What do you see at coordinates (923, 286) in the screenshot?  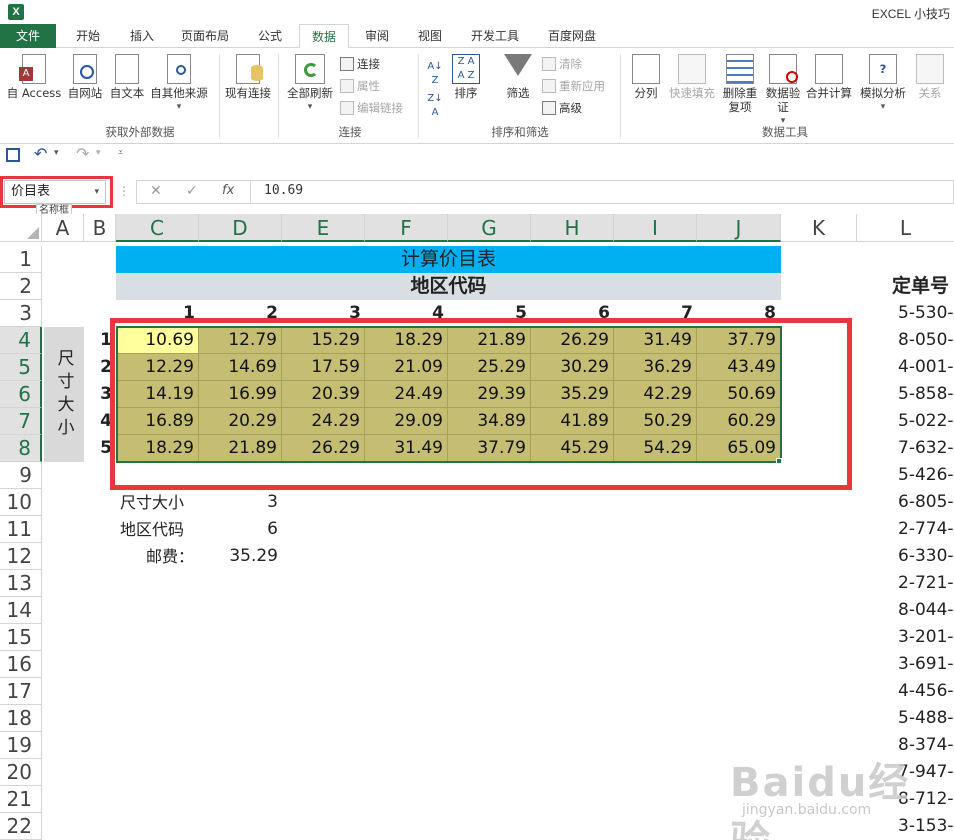 I see `order-number-header: 定单号` at bounding box center [923, 286].